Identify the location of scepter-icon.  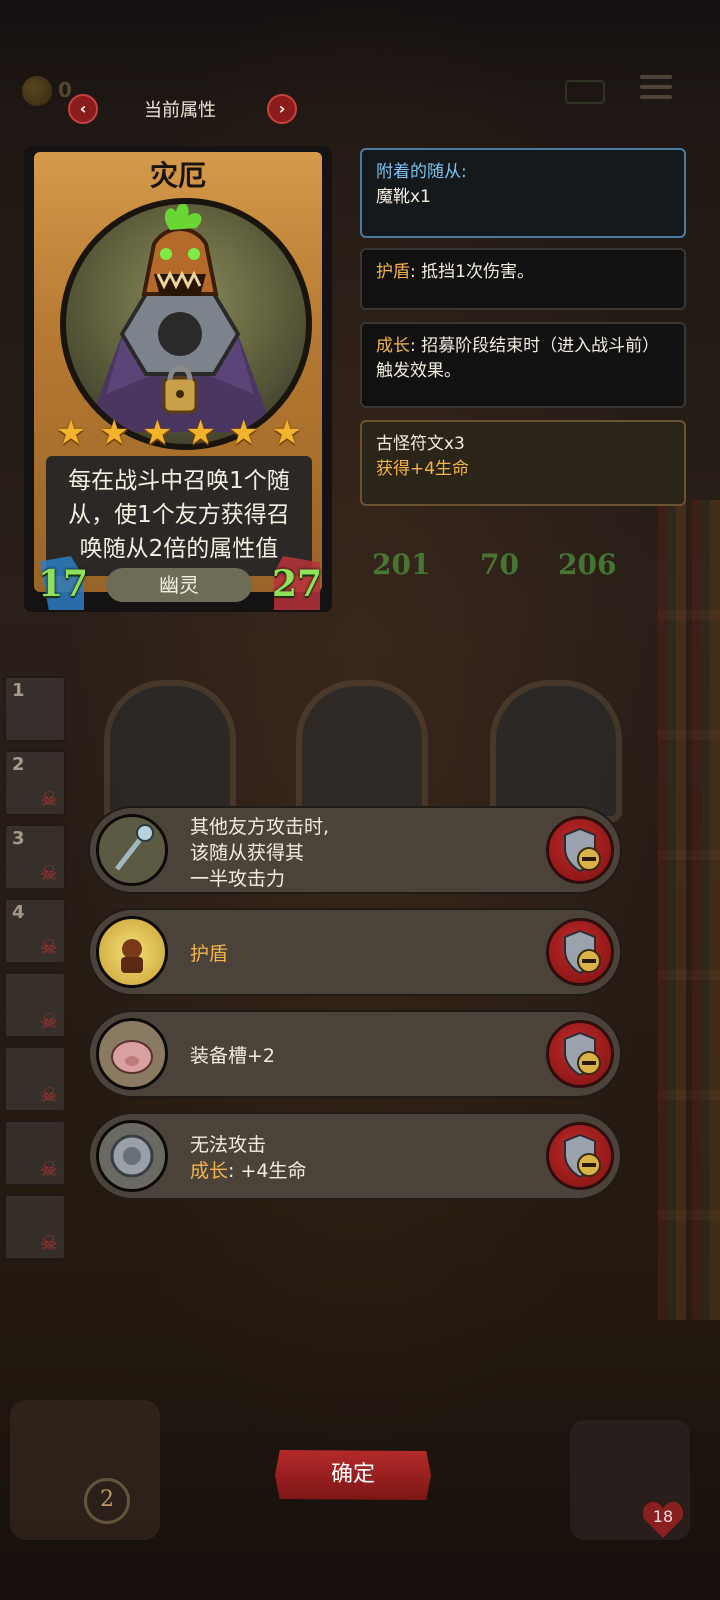
(132, 850).